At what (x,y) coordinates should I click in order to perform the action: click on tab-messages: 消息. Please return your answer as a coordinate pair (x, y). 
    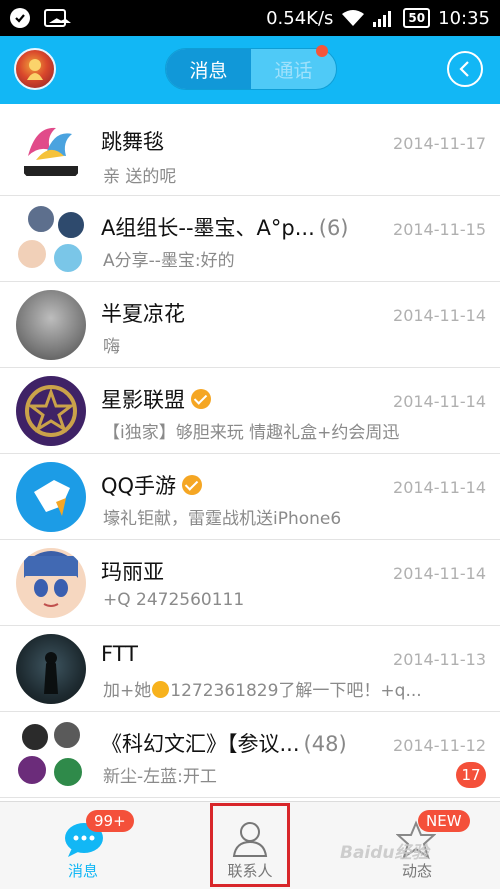
    Looking at the image, I should click on (208, 69).